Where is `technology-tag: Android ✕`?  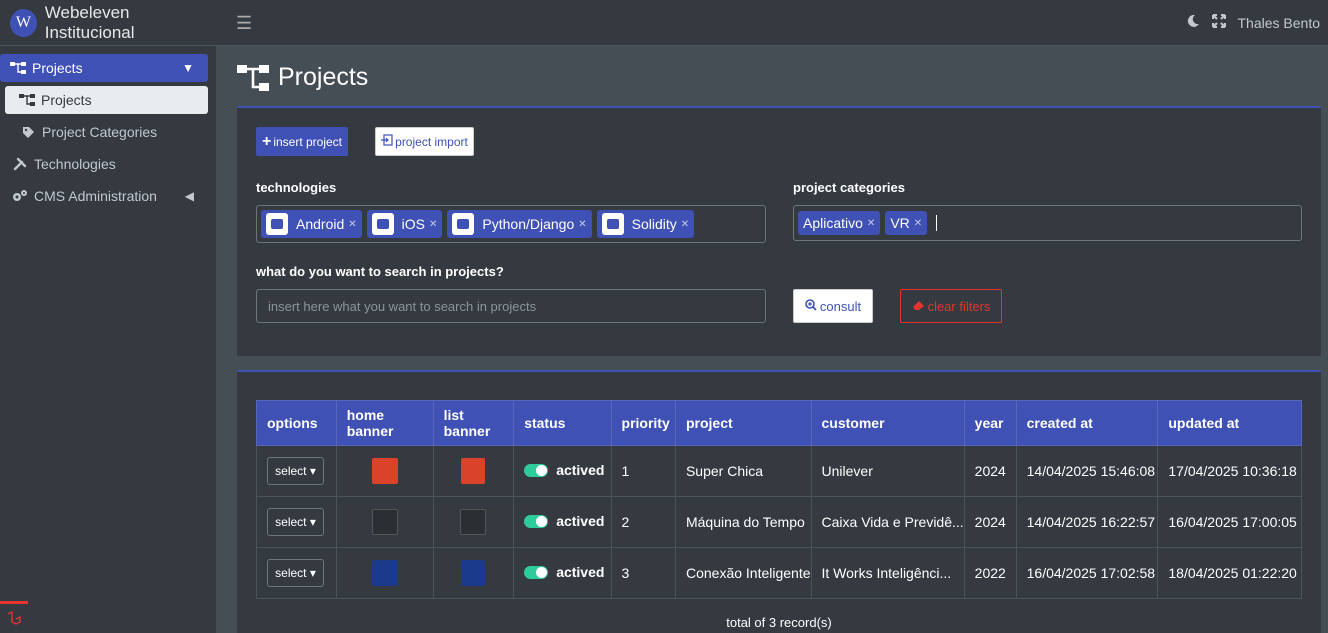 technology-tag: Android ✕ is located at coordinates (311, 224).